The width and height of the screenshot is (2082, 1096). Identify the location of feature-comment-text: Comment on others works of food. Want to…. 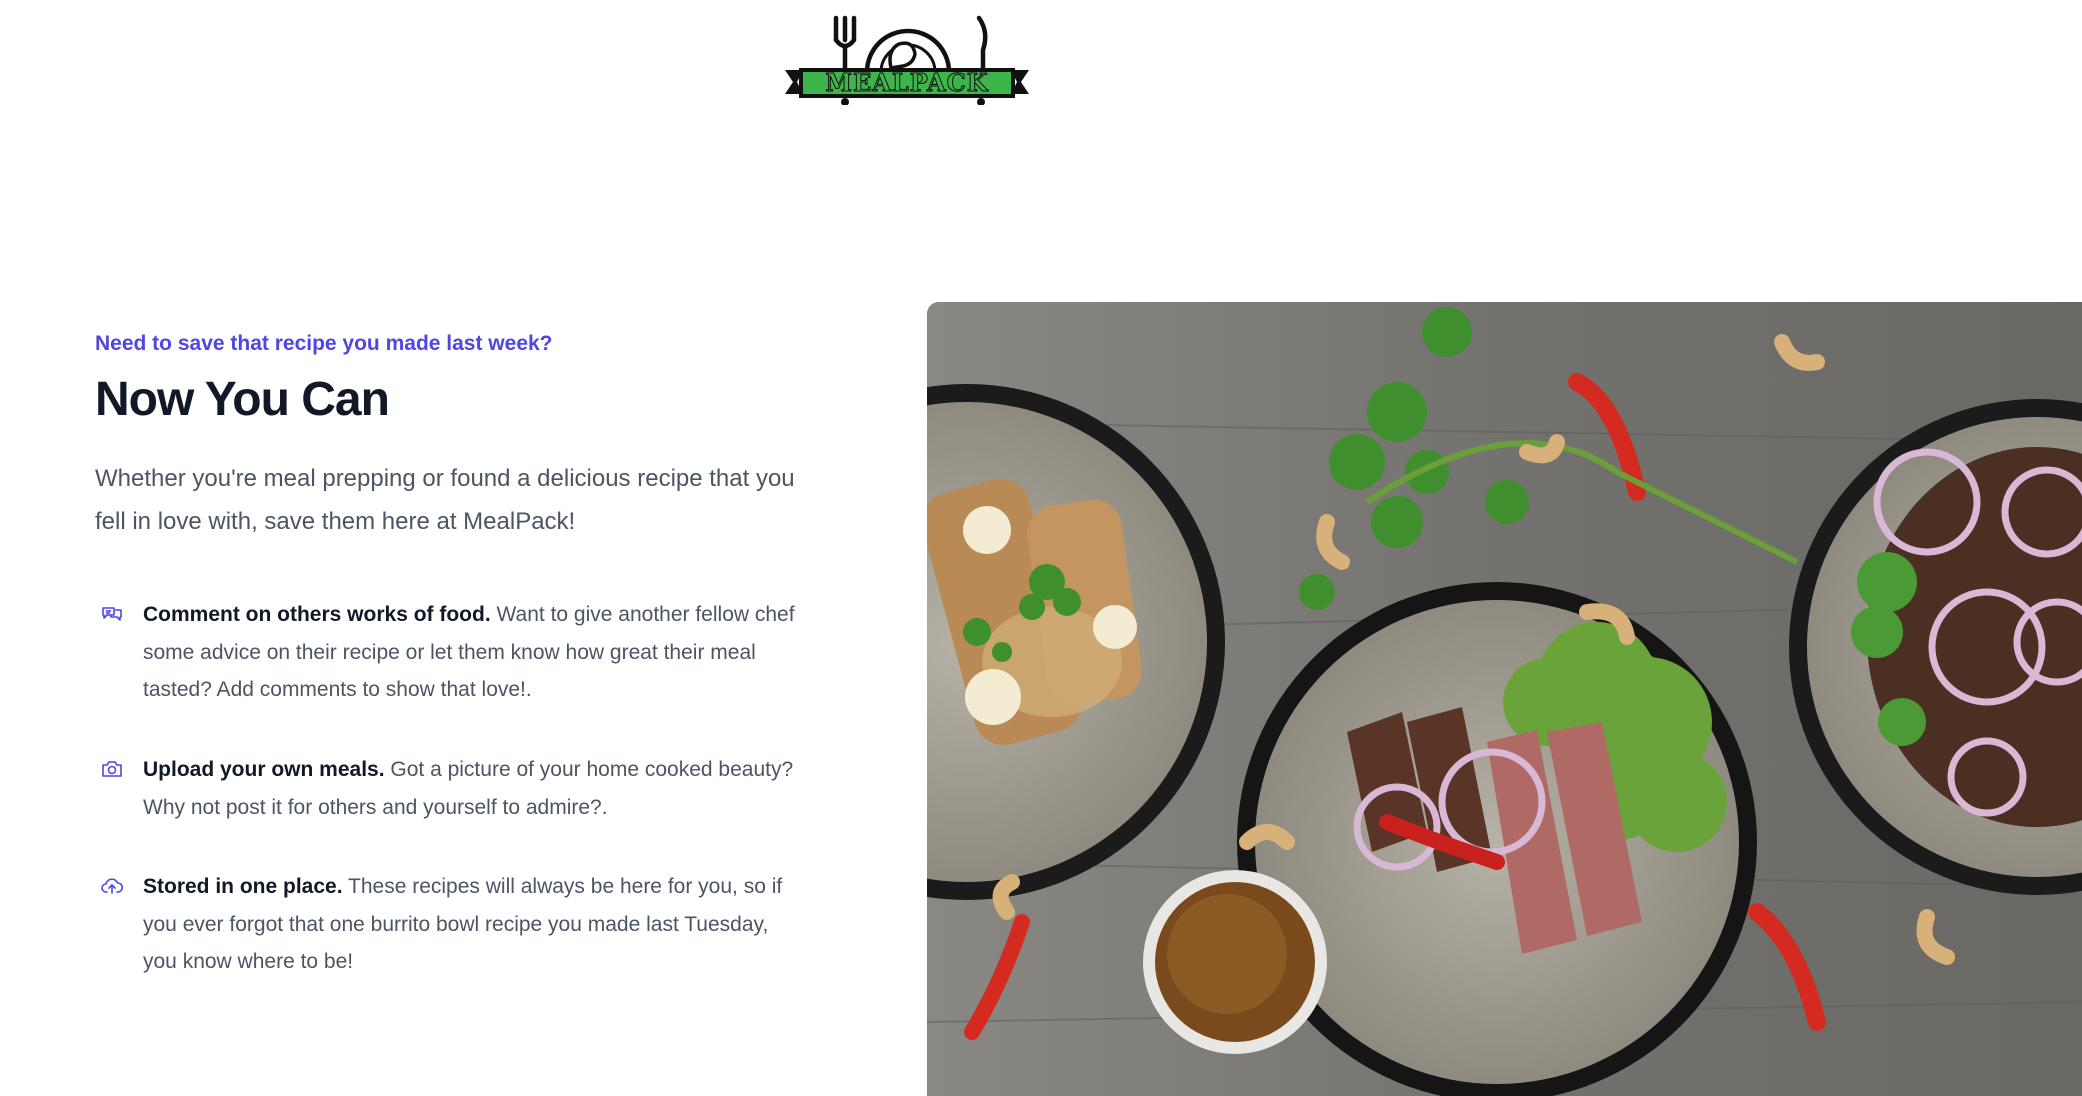
(469, 652).